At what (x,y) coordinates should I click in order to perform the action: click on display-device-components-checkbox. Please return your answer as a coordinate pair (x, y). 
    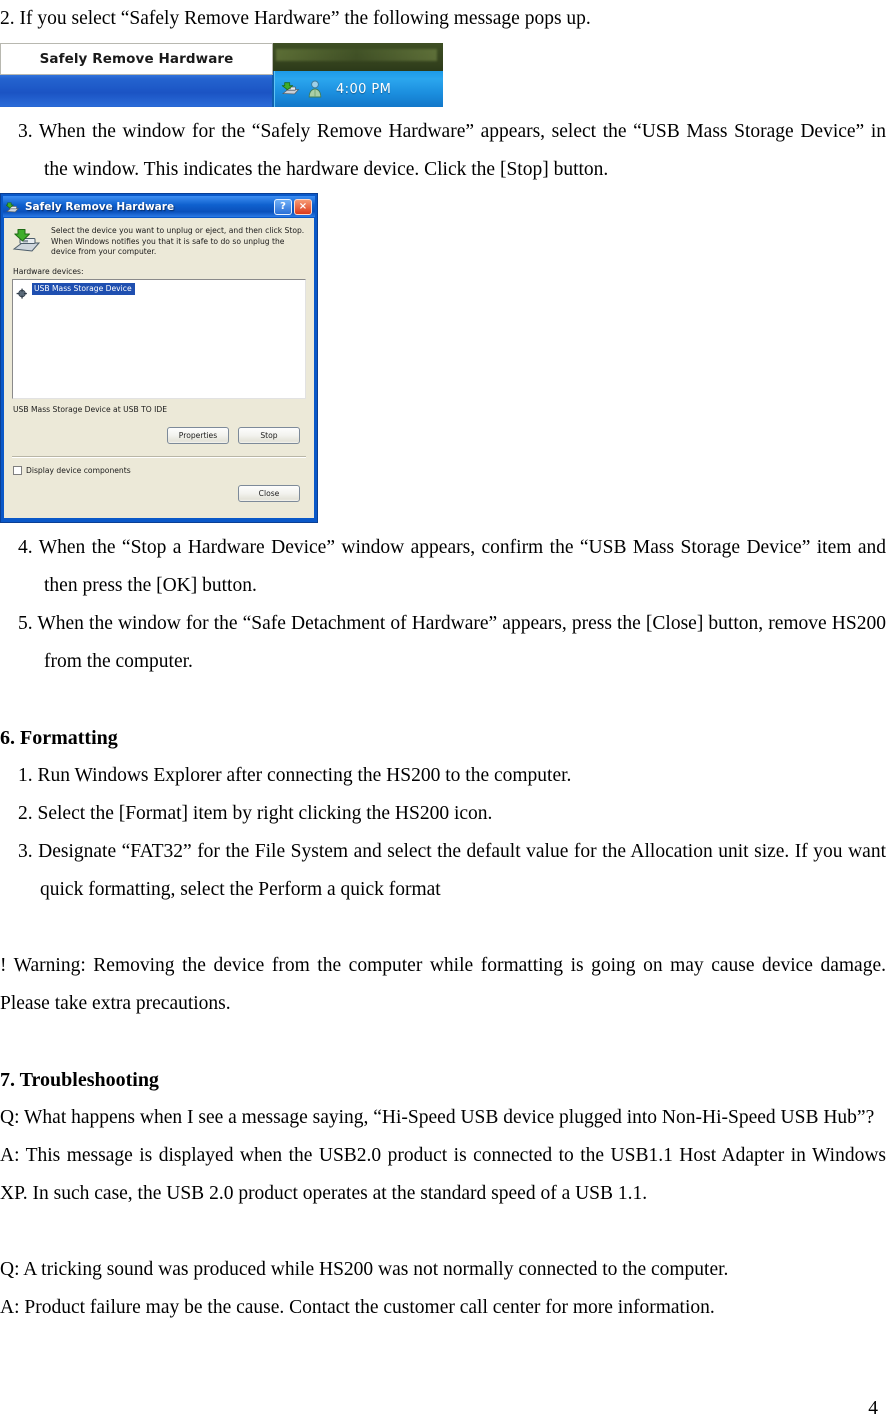
    Looking at the image, I should click on (17, 470).